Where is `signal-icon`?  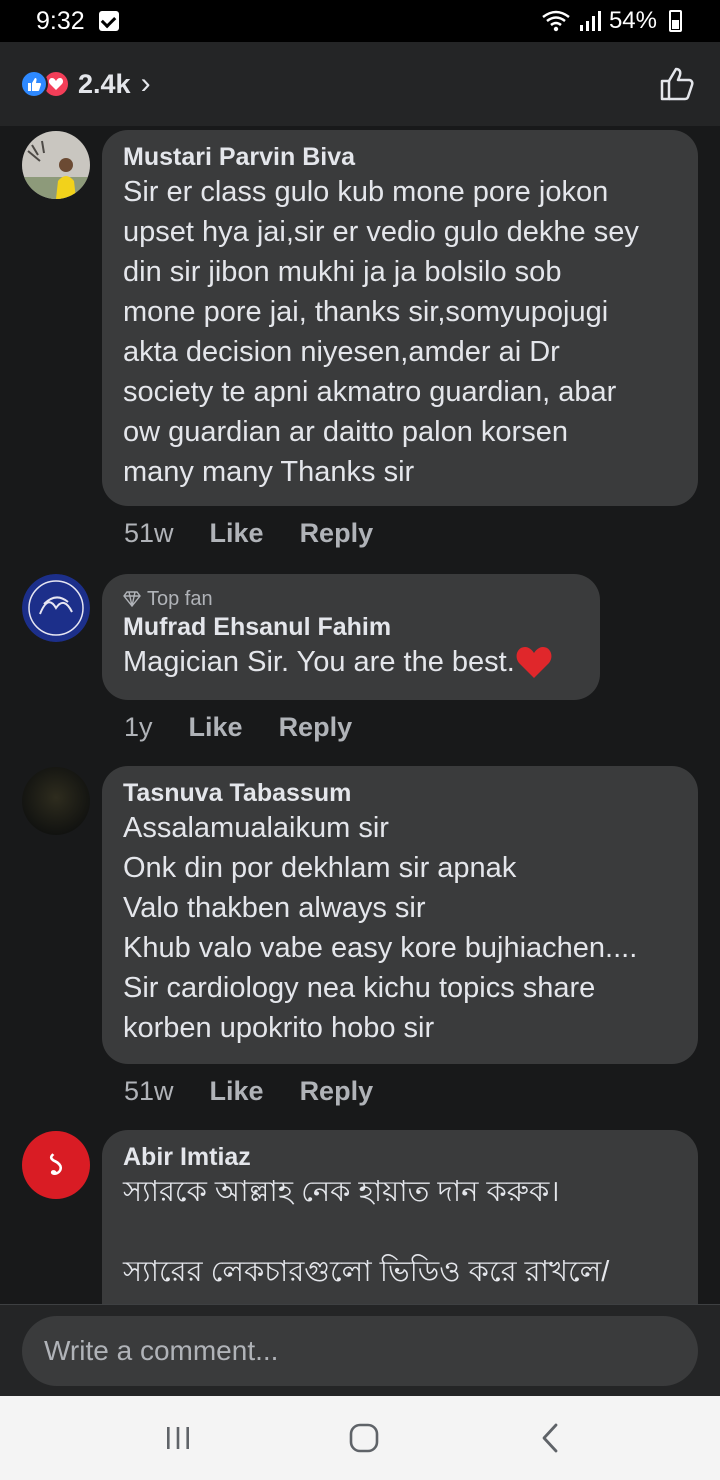
signal-icon is located at coordinates (590, 21).